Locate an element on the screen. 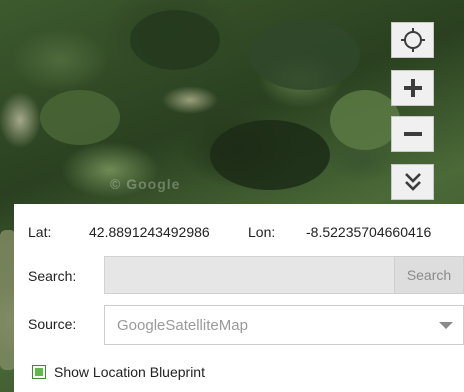 The height and width of the screenshot is (392, 464). double-chevron-down-icon is located at coordinates (413, 182).